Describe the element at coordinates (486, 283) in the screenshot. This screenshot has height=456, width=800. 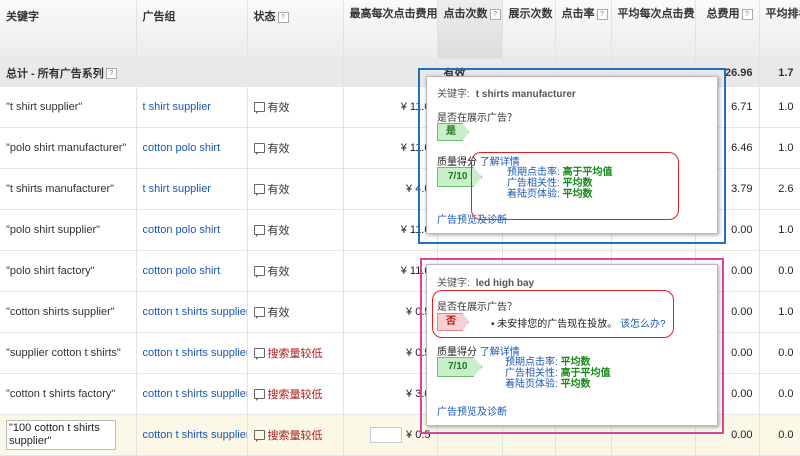
I see `popup2-keyword: 关键字: led high bay` at that location.